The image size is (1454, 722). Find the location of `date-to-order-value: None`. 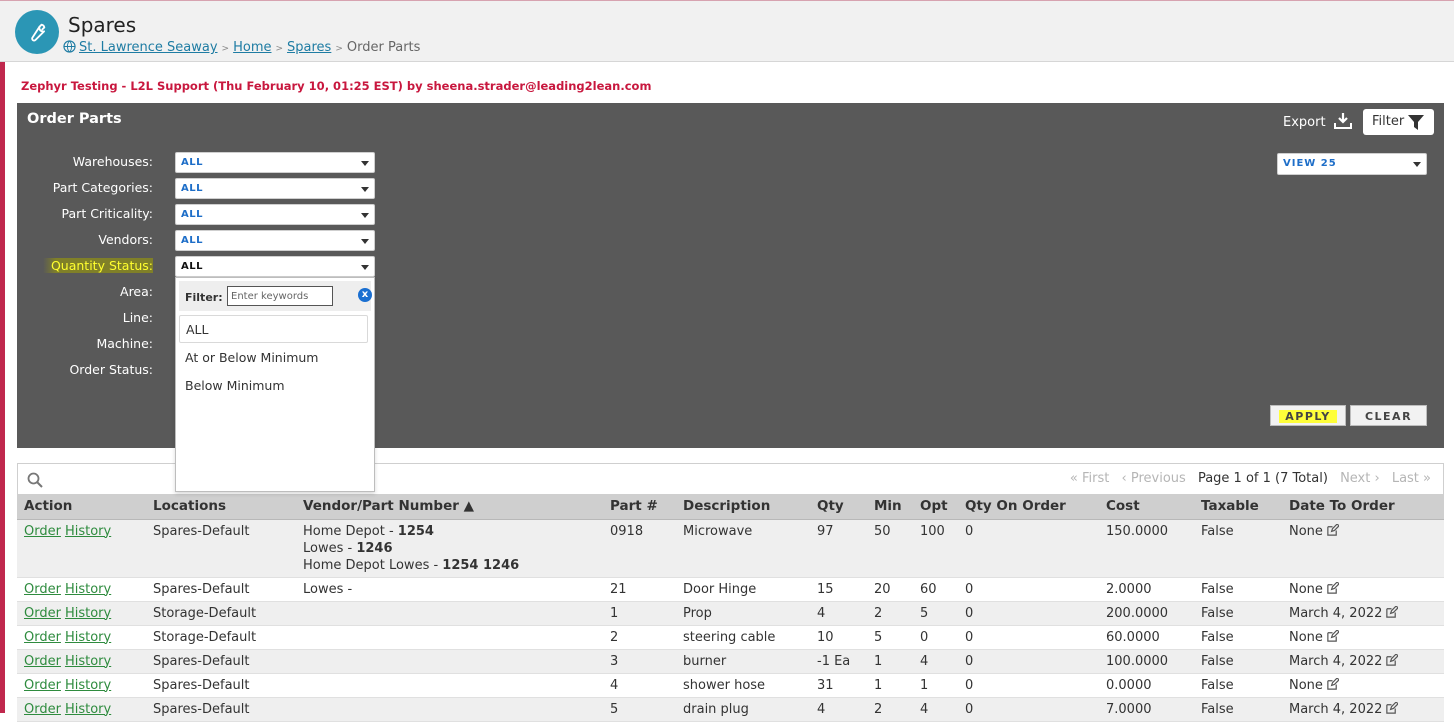

date-to-order-value: None is located at coordinates (1306, 685).